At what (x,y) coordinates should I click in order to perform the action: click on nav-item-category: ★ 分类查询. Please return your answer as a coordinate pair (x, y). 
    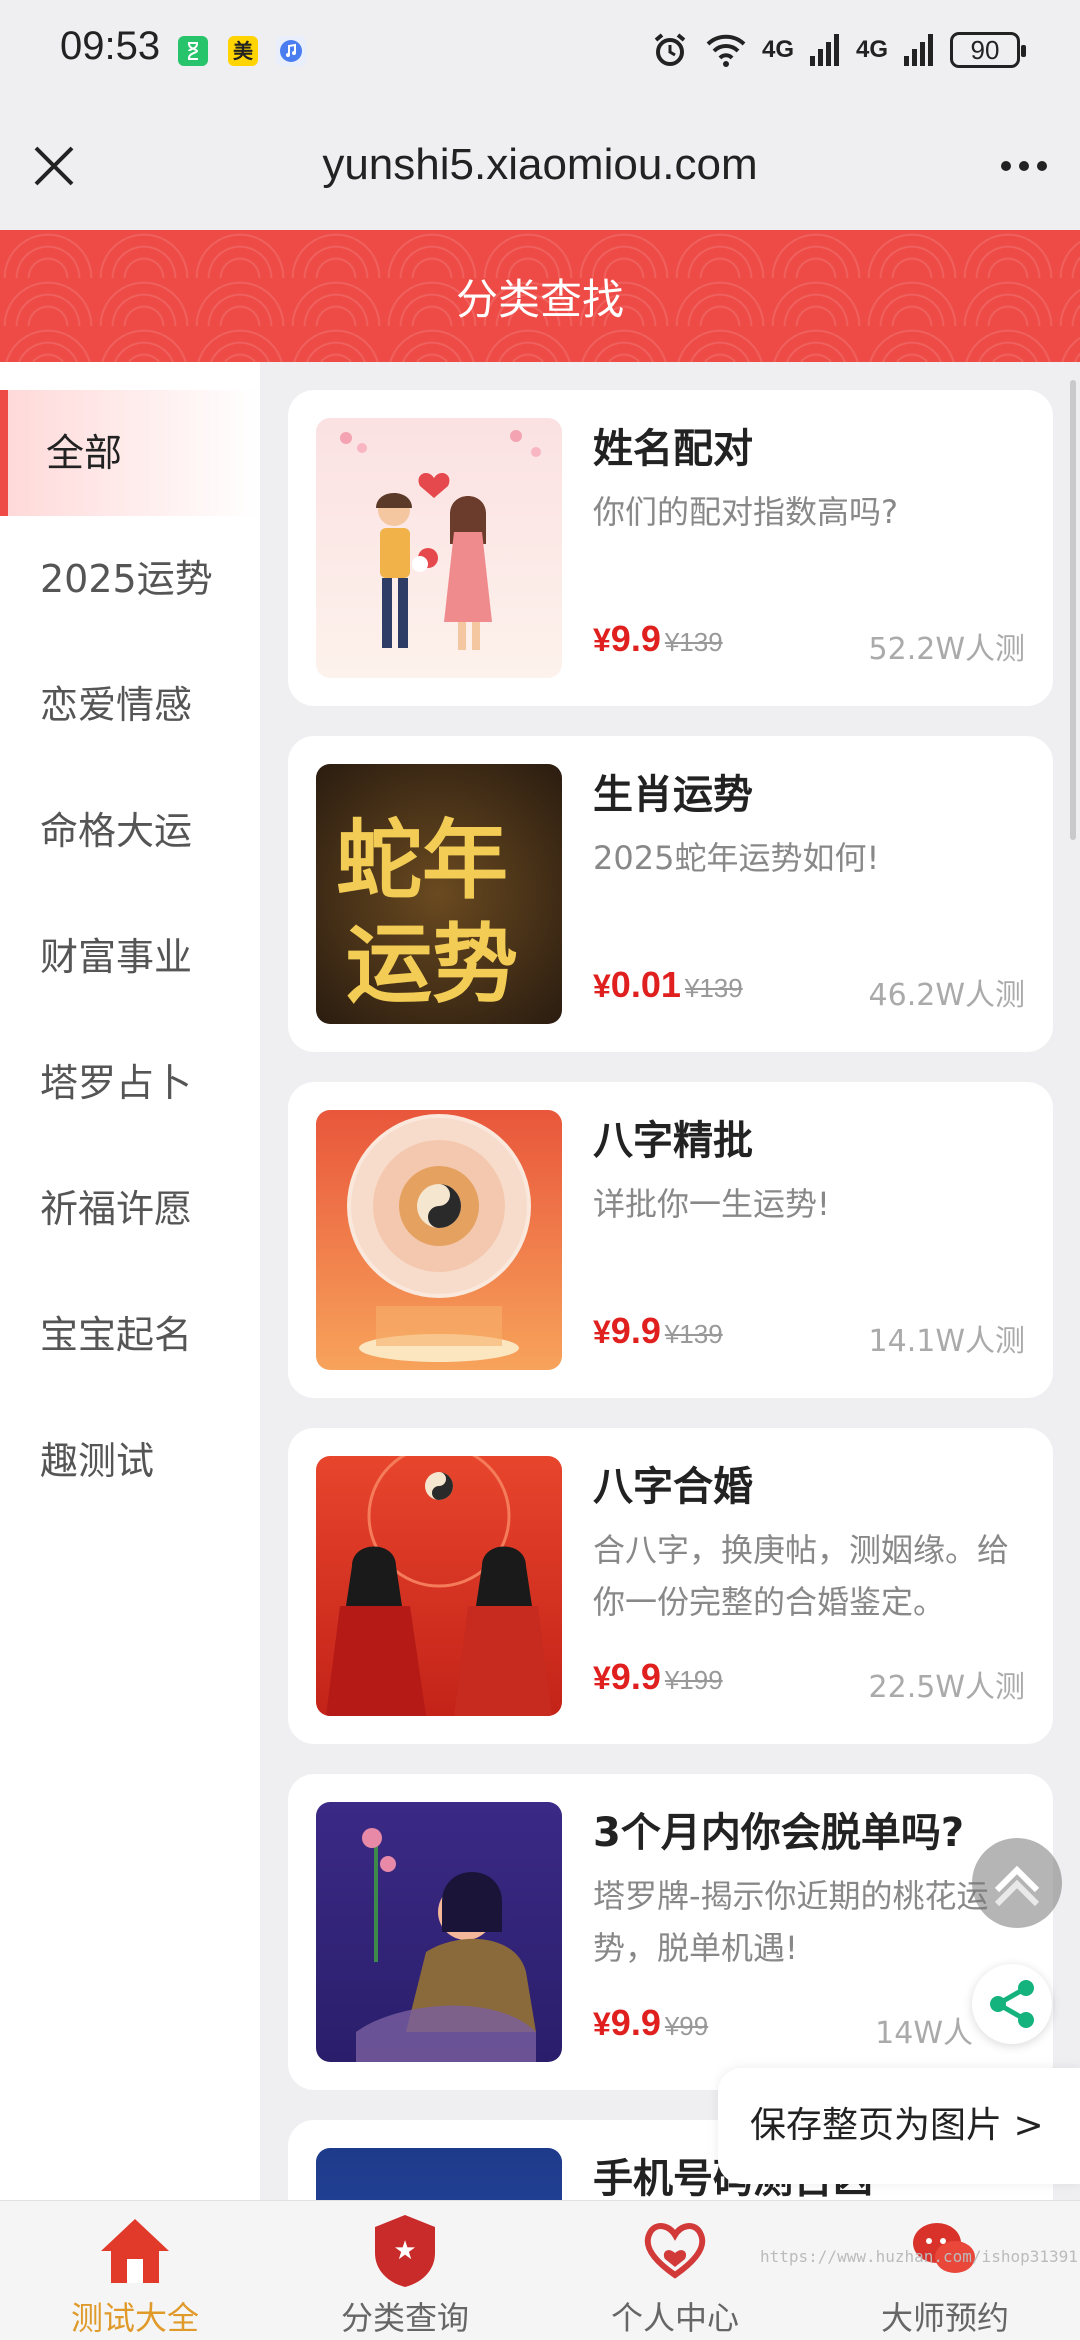
    Looking at the image, I should click on (405, 2270).